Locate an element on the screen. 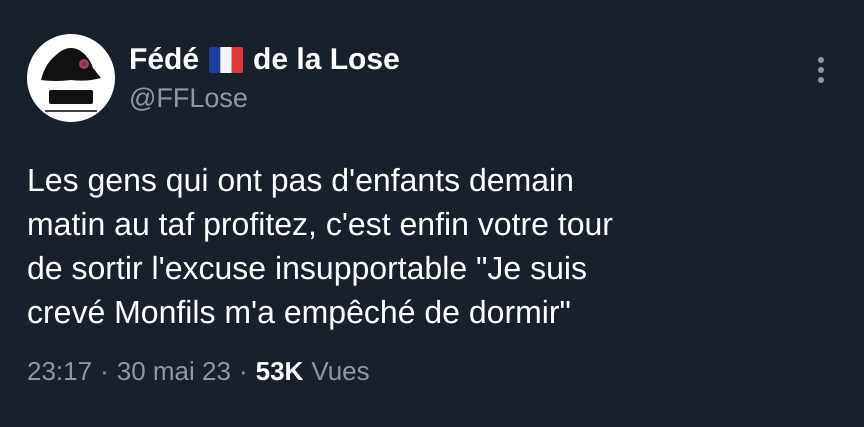  views-label: Vues is located at coordinates (340, 371).